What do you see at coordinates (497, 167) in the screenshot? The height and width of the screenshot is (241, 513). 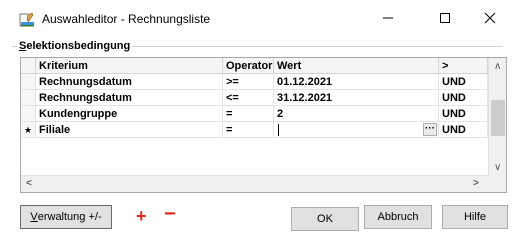 I see `scroll-down-icon: ∨` at bounding box center [497, 167].